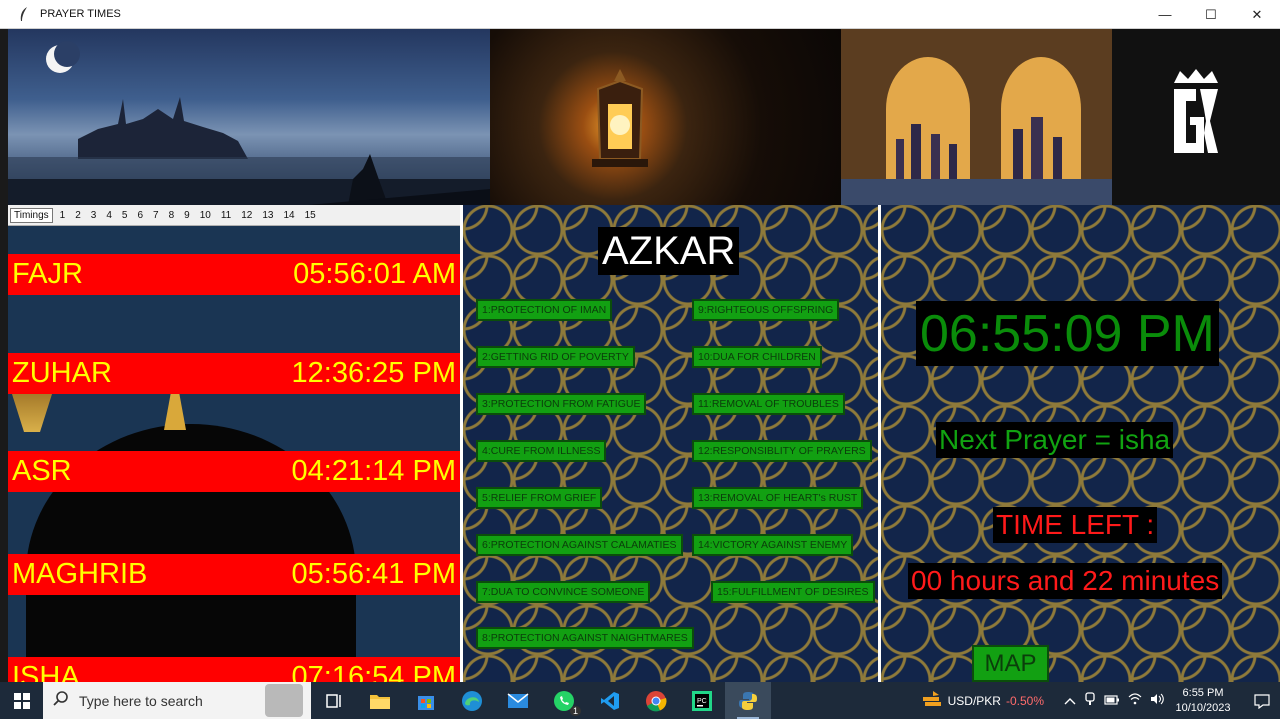  I want to click on currency-ticker: USD/PKR -0.50%, so click(983, 700).